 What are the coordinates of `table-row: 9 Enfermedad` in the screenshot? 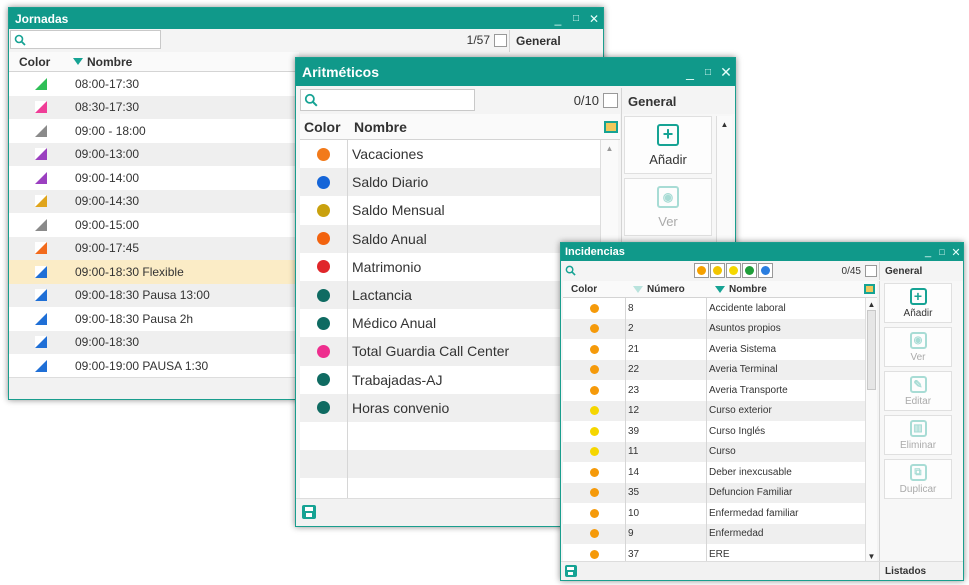 It's located at (714, 533).